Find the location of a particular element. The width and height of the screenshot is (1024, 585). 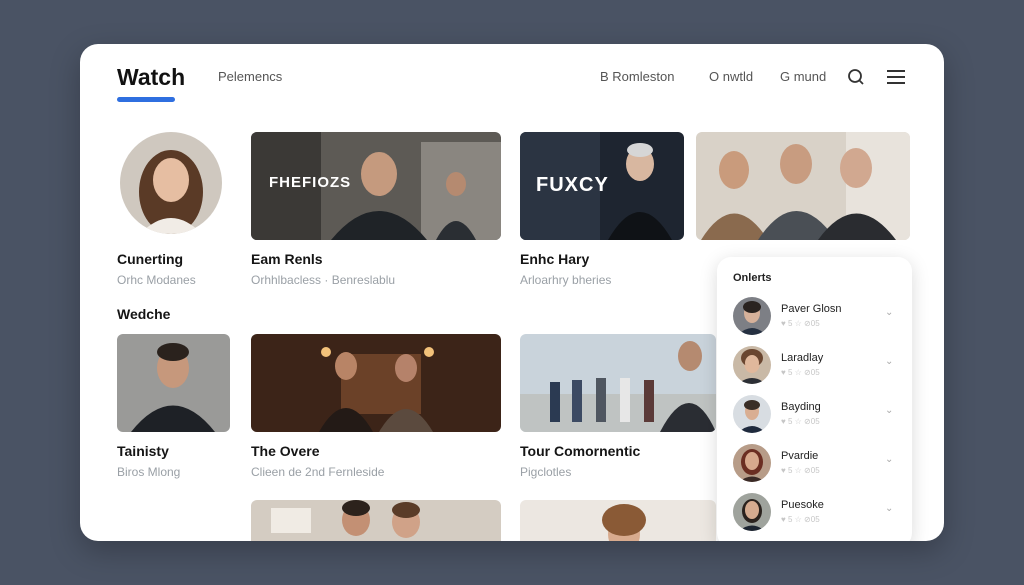

panel-item-name: Pvardie is located at coordinates (800, 456).